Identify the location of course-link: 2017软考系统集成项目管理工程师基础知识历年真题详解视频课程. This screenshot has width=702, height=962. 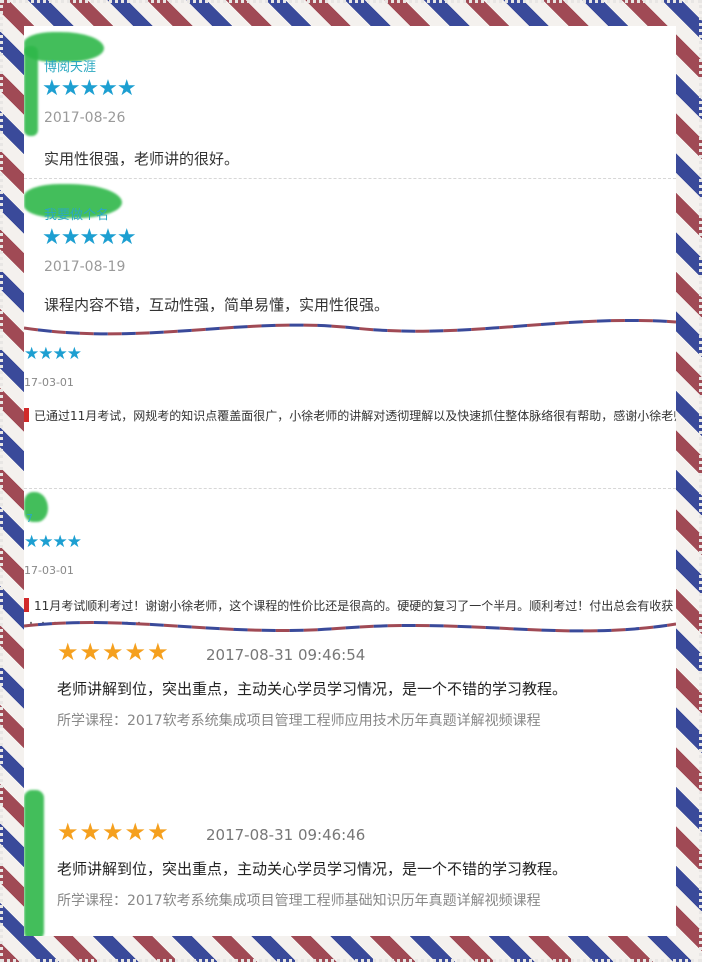
(334, 901).